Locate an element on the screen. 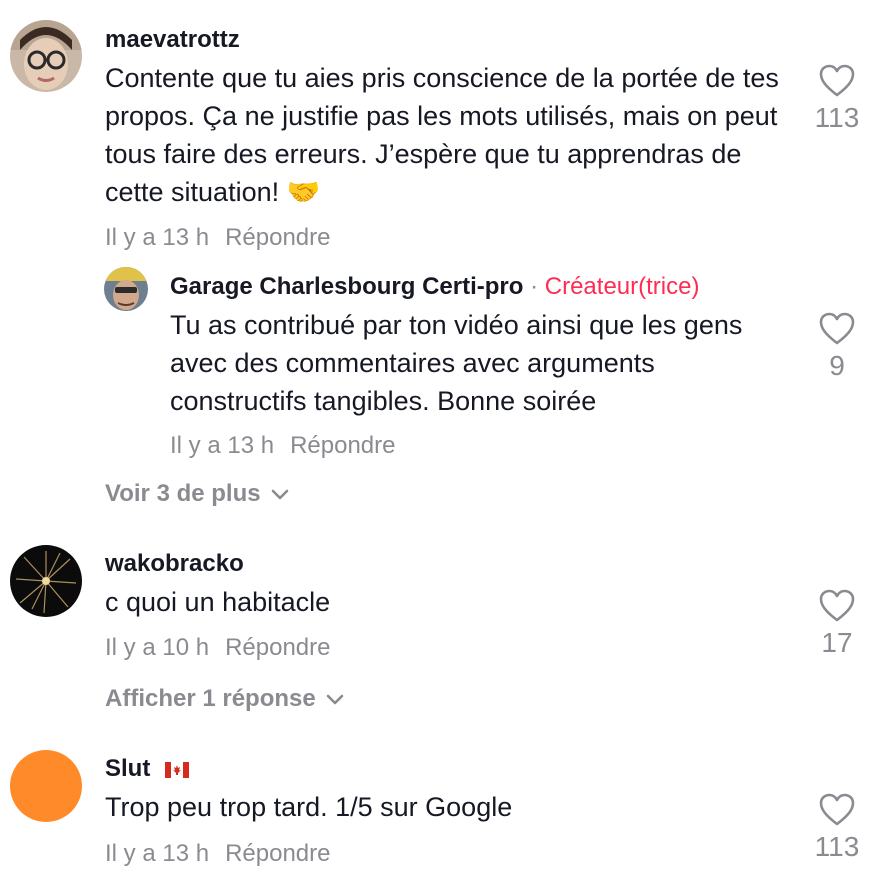  view-more-replies: Voir 3 de plus is located at coordinates (197, 494).